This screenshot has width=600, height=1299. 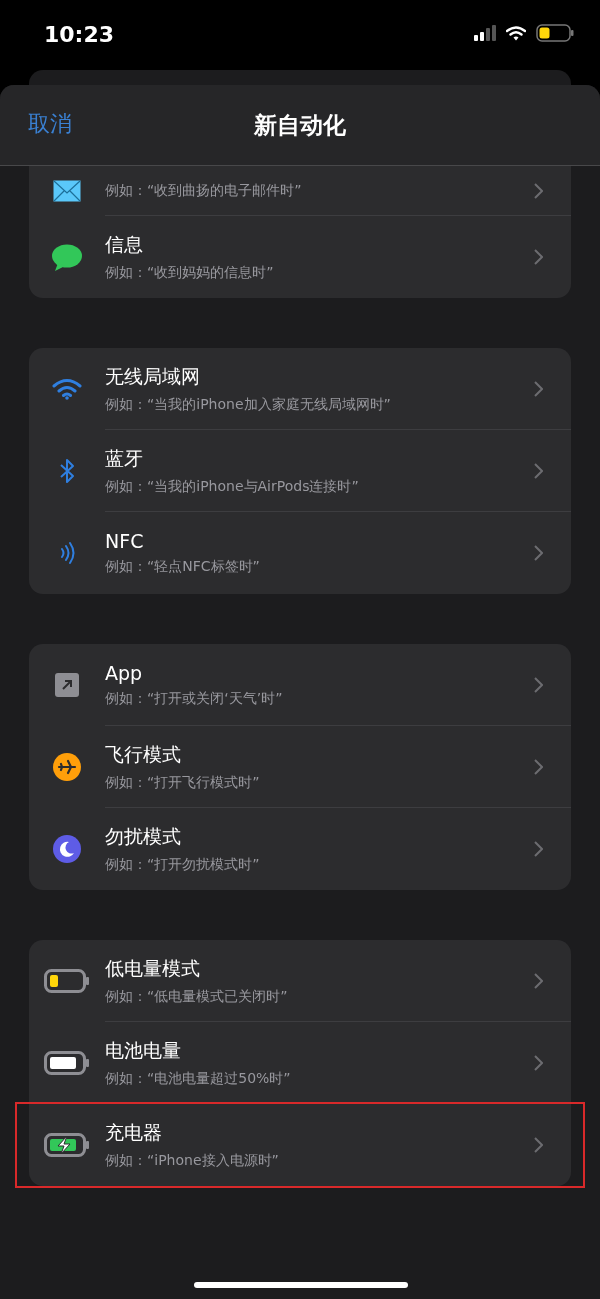 What do you see at coordinates (183, 567) in the screenshot?
I see `row-subtitle: 例如：“轻点NFC标签时”` at bounding box center [183, 567].